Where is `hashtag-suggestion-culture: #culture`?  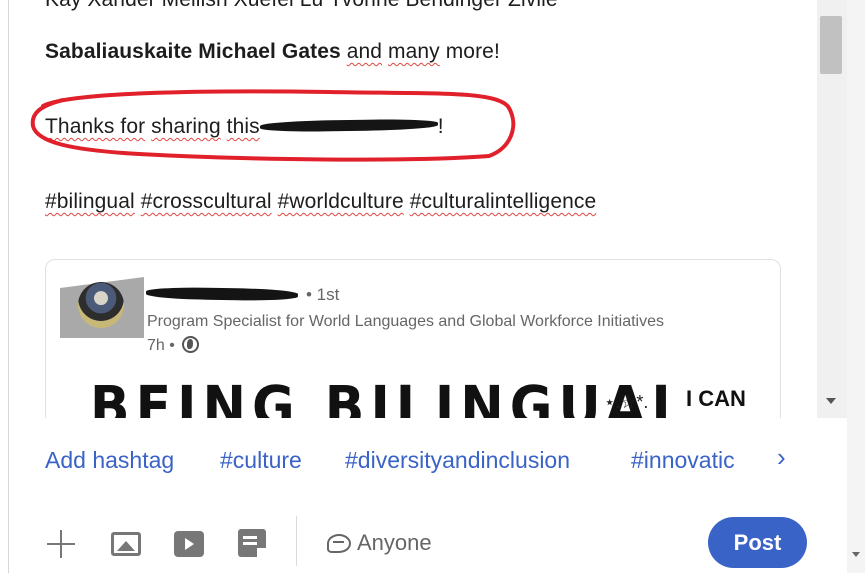
hashtag-suggestion-culture: #culture is located at coordinates (261, 460).